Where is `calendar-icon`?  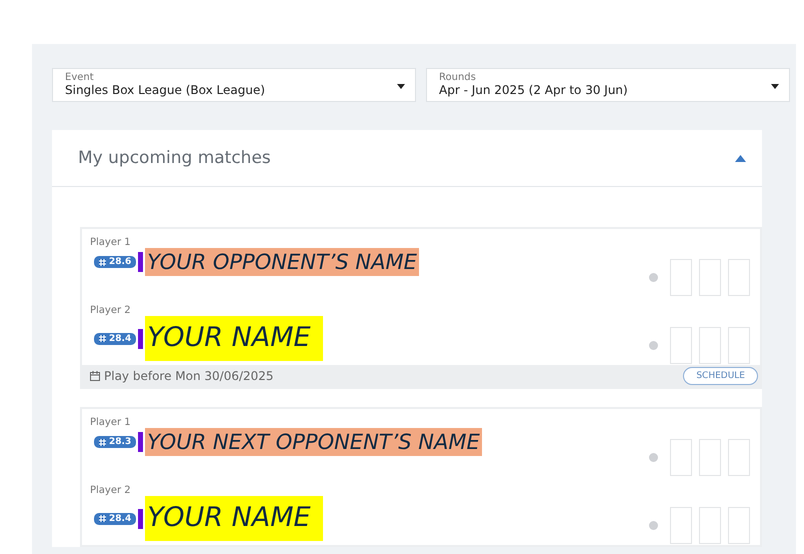
calendar-icon is located at coordinates (95, 376).